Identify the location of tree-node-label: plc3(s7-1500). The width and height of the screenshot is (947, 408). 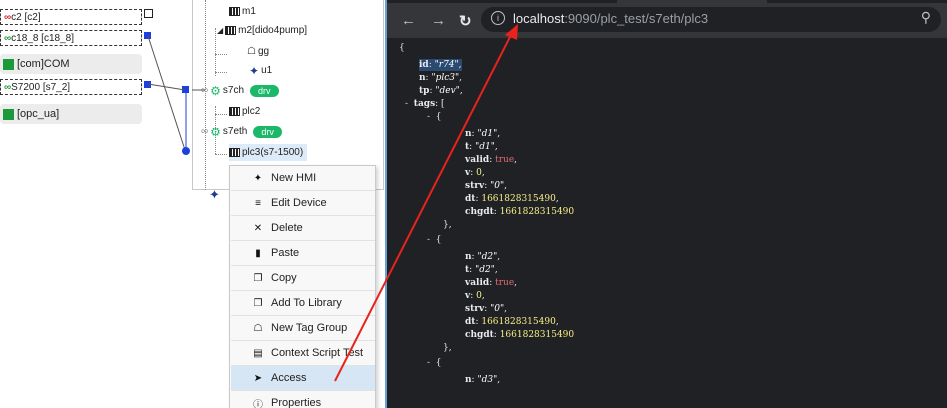
(273, 152).